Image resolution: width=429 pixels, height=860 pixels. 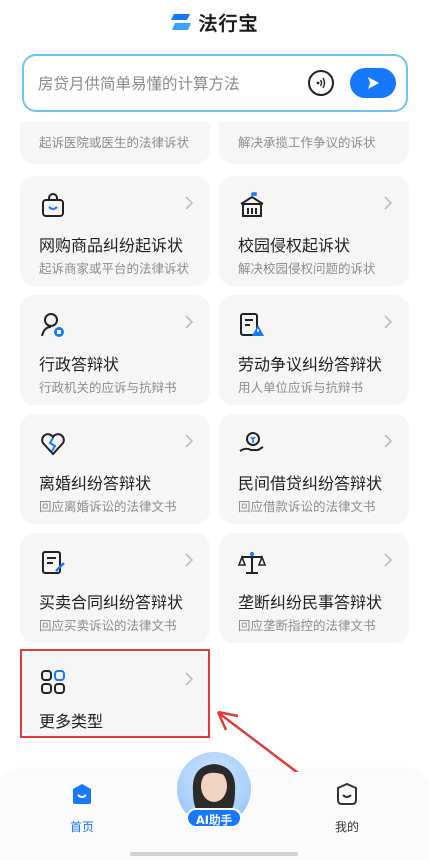 I want to click on card-subtitle: 回应借款诉讼的法律文书, so click(x=307, y=506).